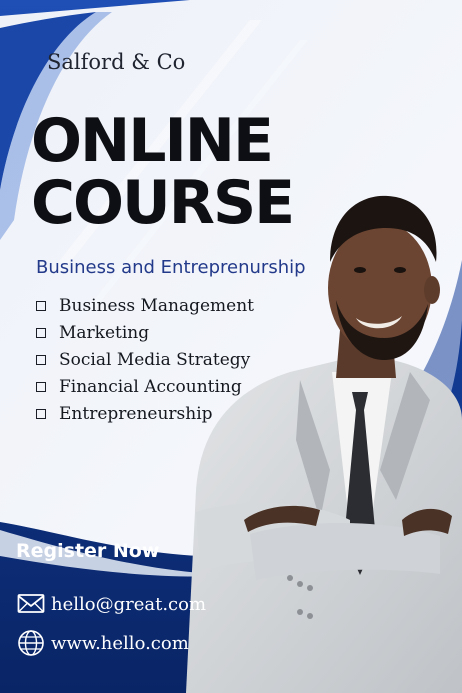  Describe the element at coordinates (104, 332) in the screenshot. I see `topic-label: Marketing` at that location.